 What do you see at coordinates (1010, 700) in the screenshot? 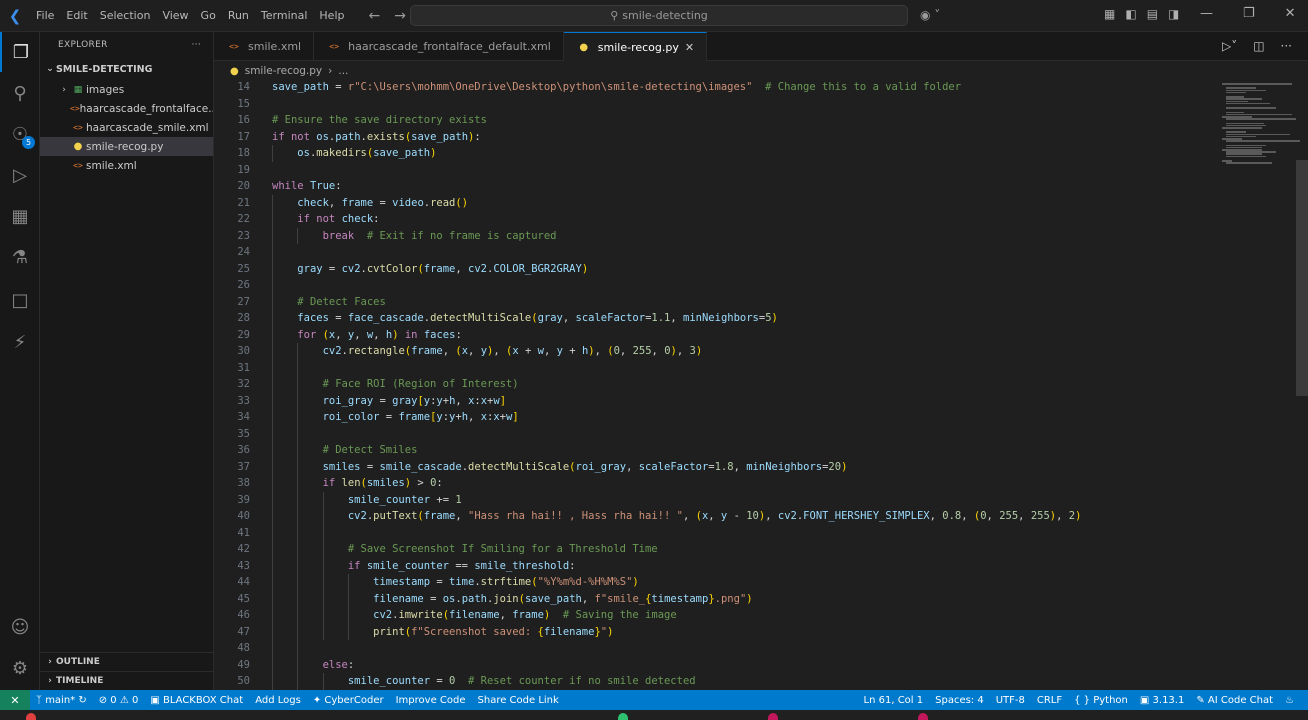
I see `encoding: UTF-8` at bounding box center [1010, 700].